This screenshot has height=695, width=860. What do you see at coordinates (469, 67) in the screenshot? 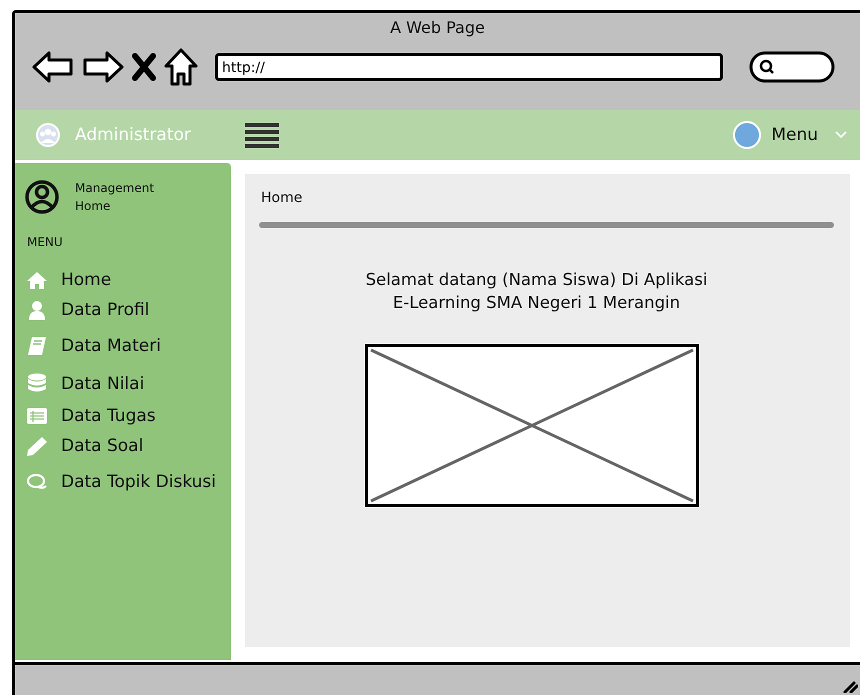
I see `address-field: http://` at bounding box center [469, 67].